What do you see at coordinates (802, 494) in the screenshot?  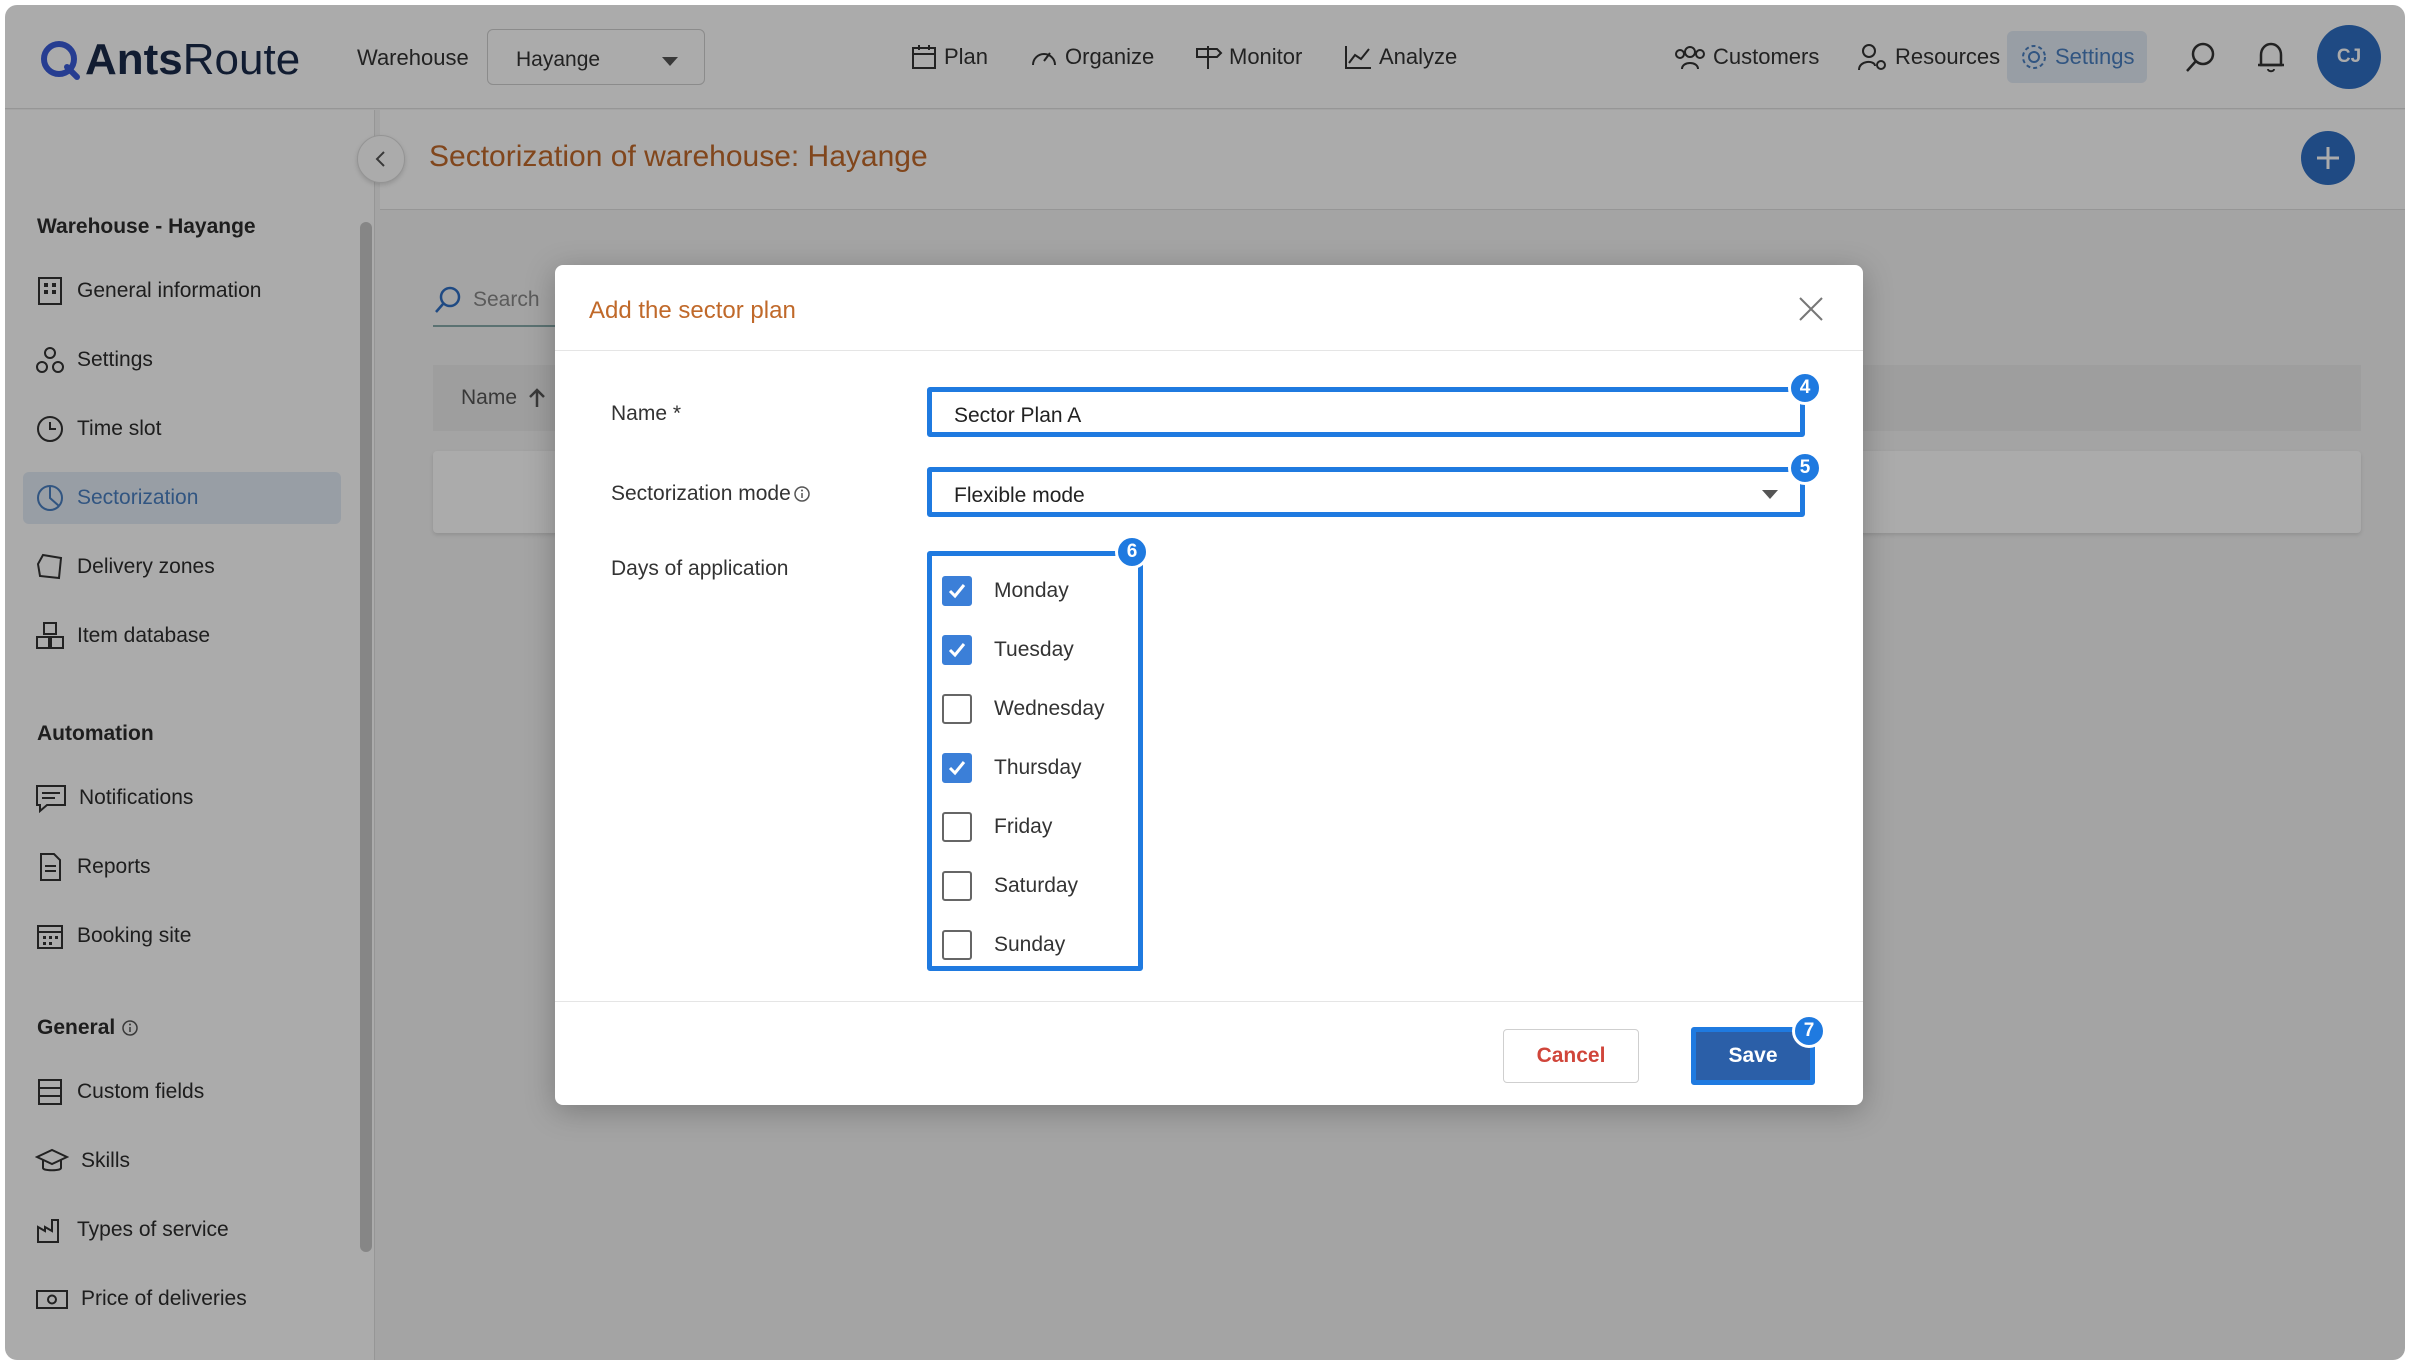 I see `info-icon` at bounding box center [802, 494].